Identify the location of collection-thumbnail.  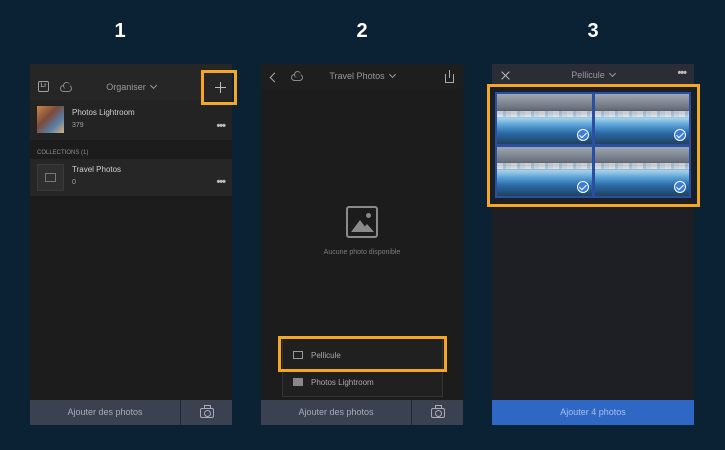
(50, 177).